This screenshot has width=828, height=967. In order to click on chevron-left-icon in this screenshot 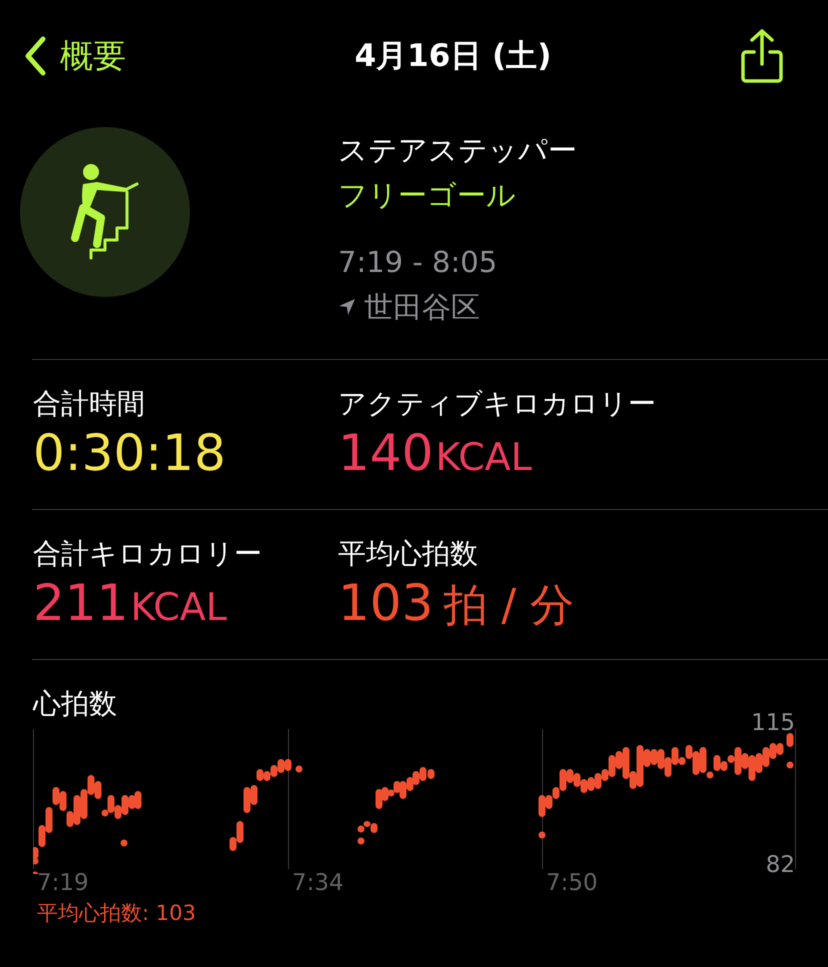, I will do `click(35, 56)`.